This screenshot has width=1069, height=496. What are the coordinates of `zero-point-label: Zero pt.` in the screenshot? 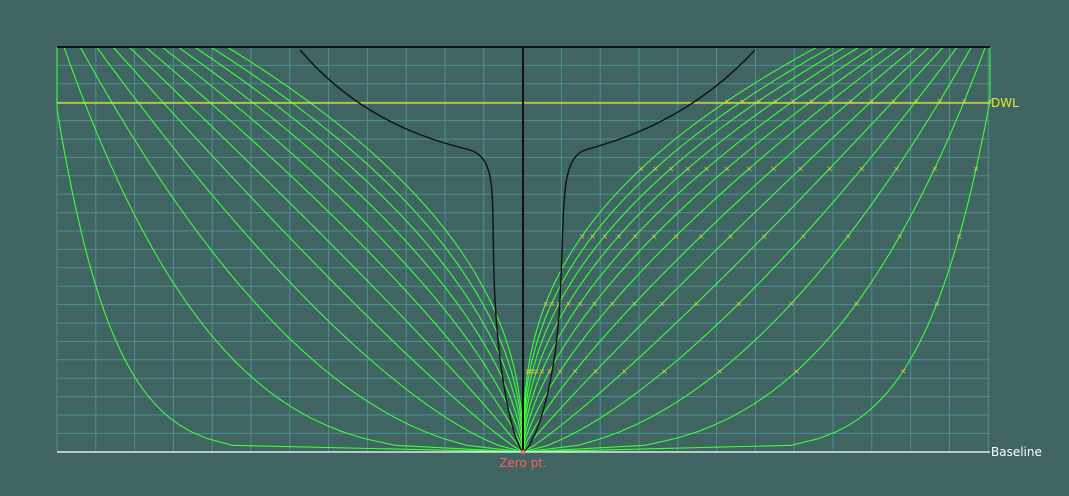 It's located at (523, 463).